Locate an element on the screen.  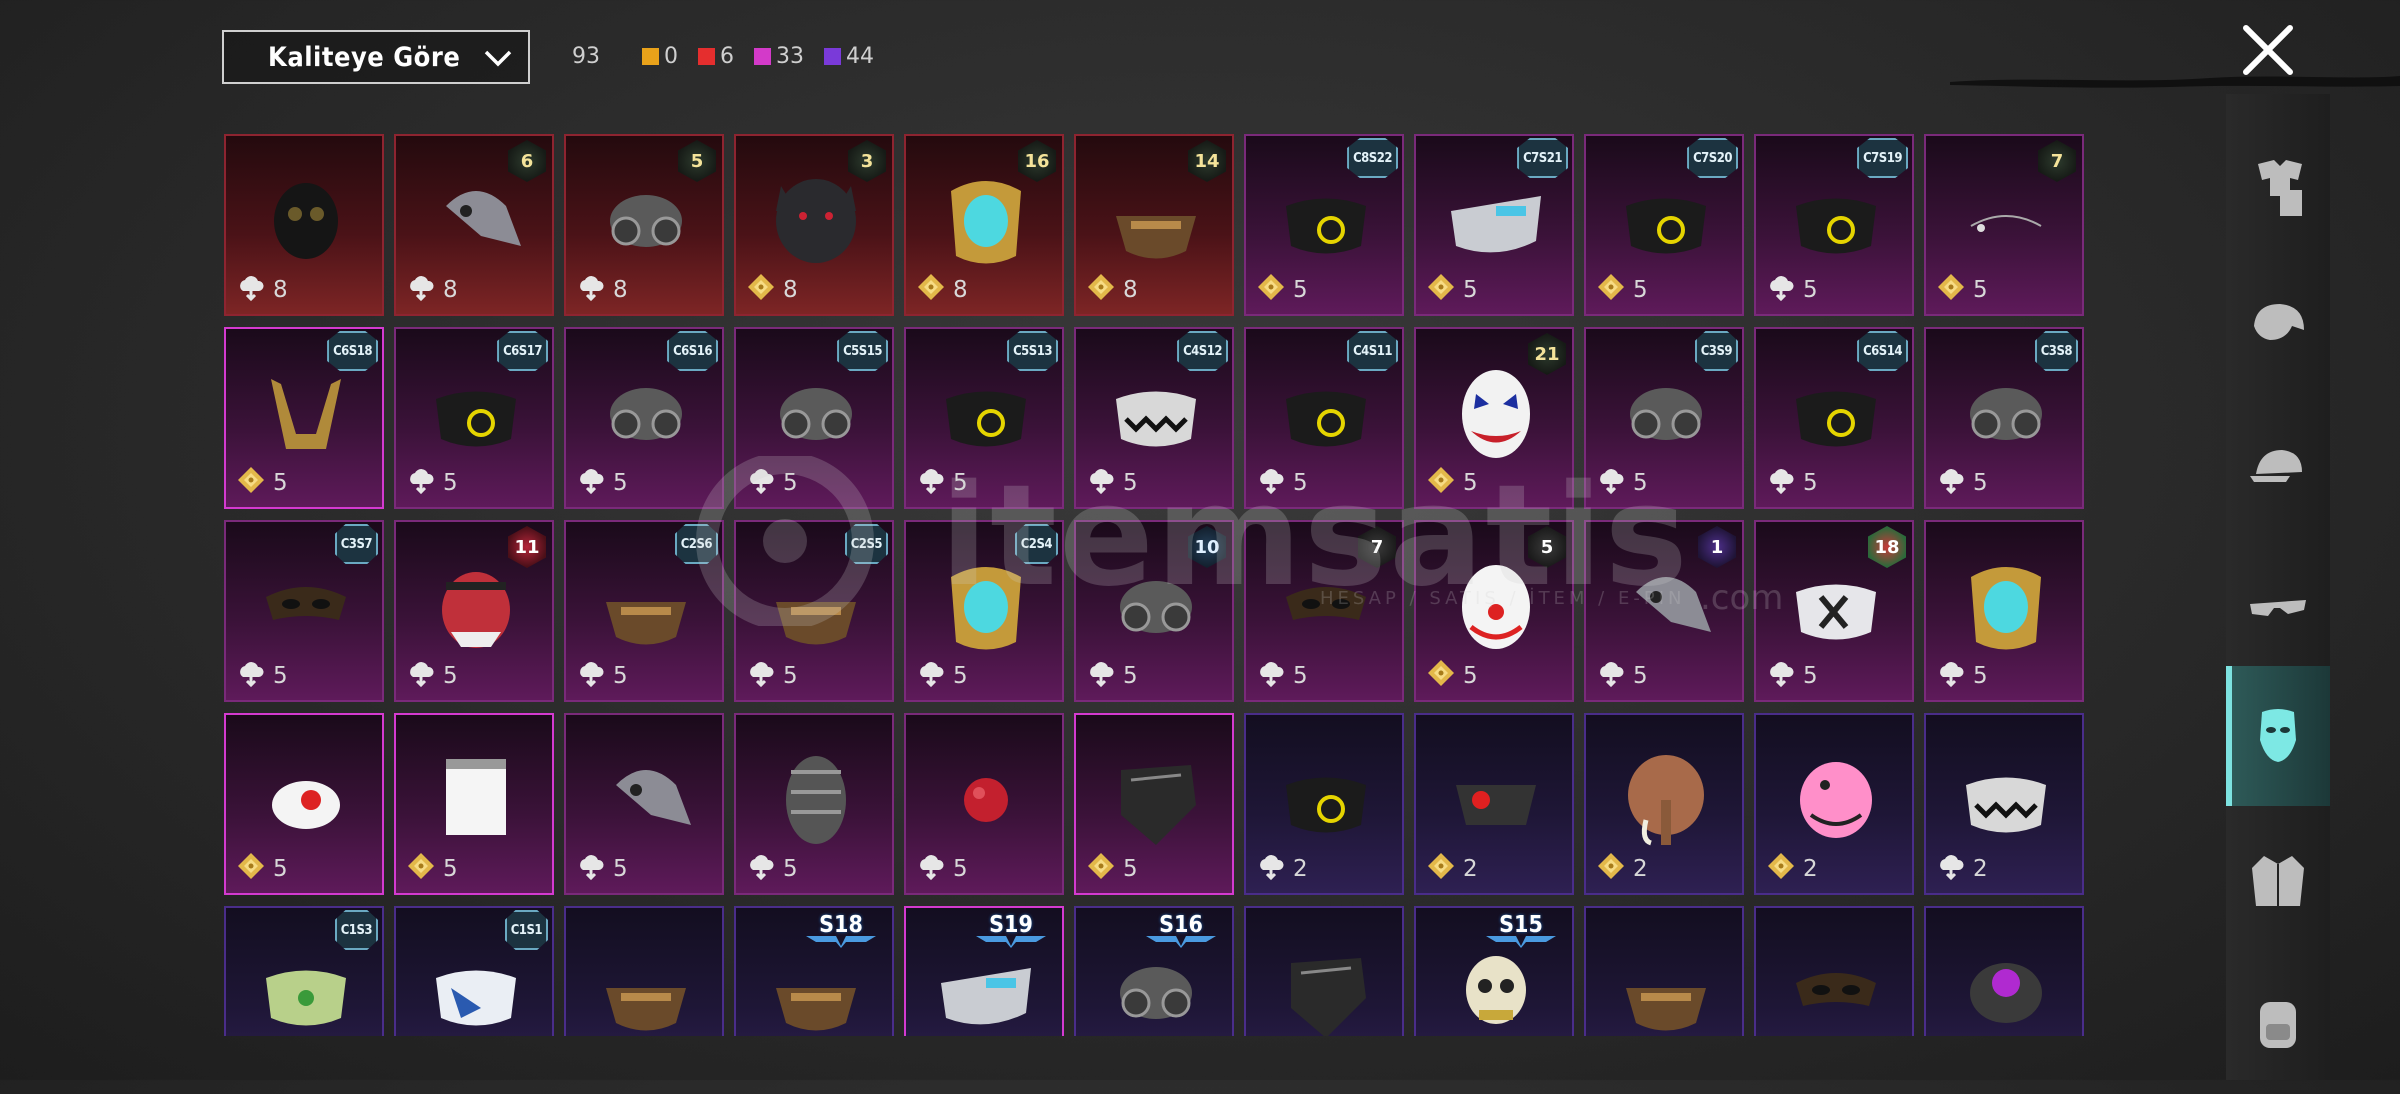
item-card: C1S3 is located at coordinates (304, 971).